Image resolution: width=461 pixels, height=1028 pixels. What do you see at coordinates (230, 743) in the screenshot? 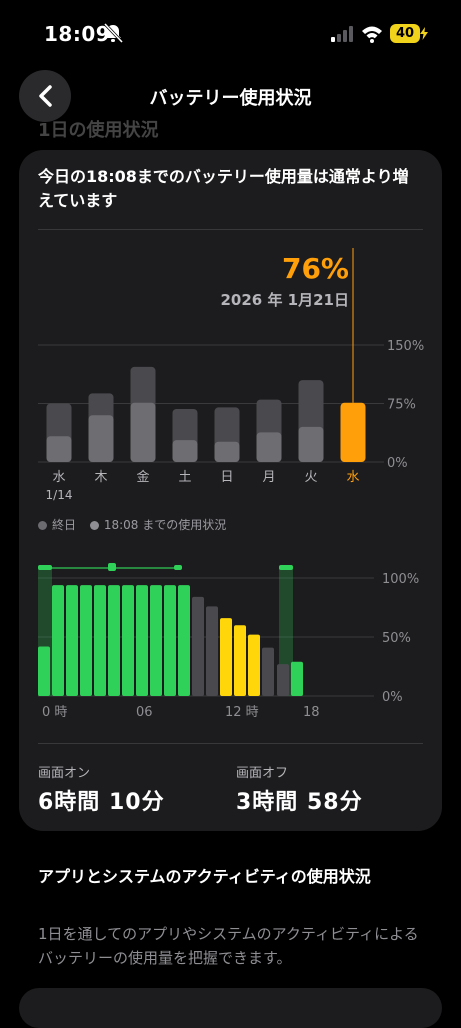
I see `divider` at bounding box center [230, 743].